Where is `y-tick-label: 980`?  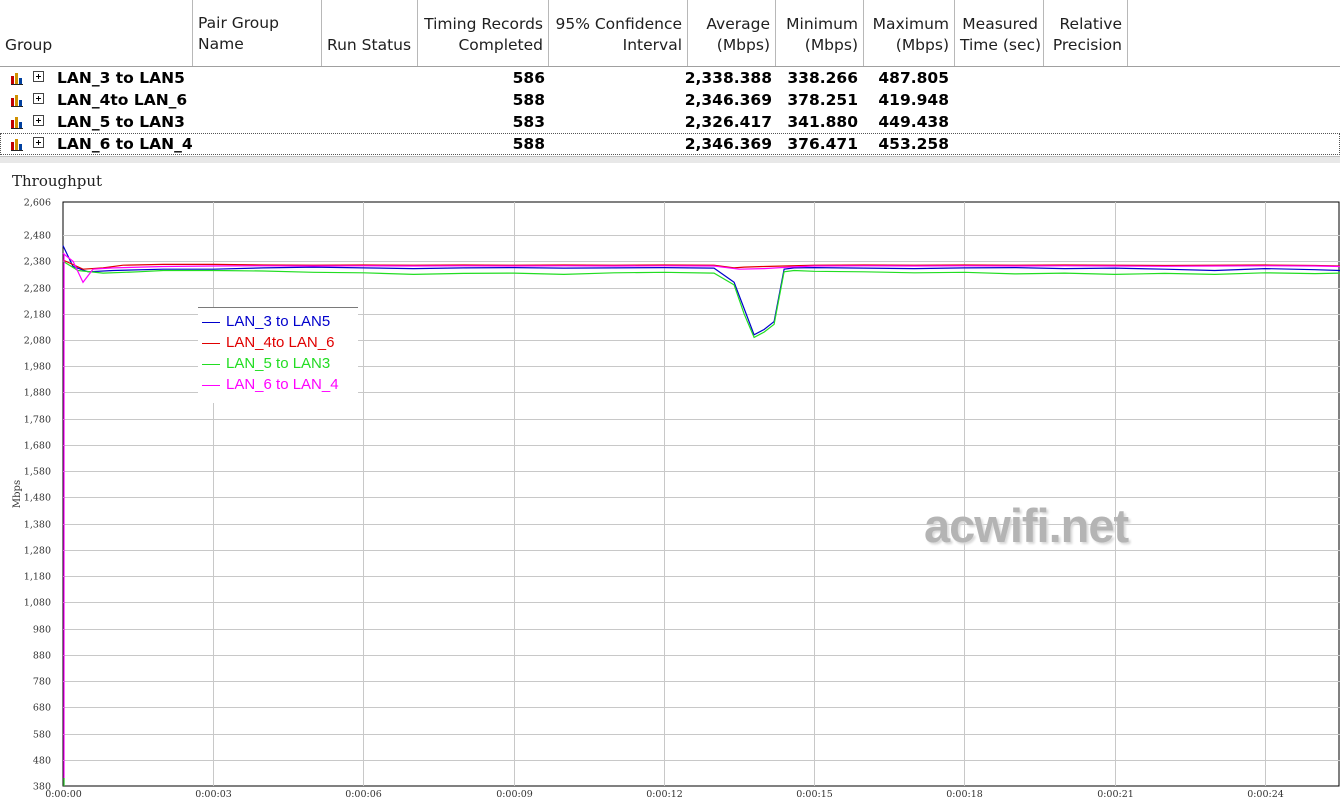
y-tick-label: 980 is located at coordinates (42, 630).